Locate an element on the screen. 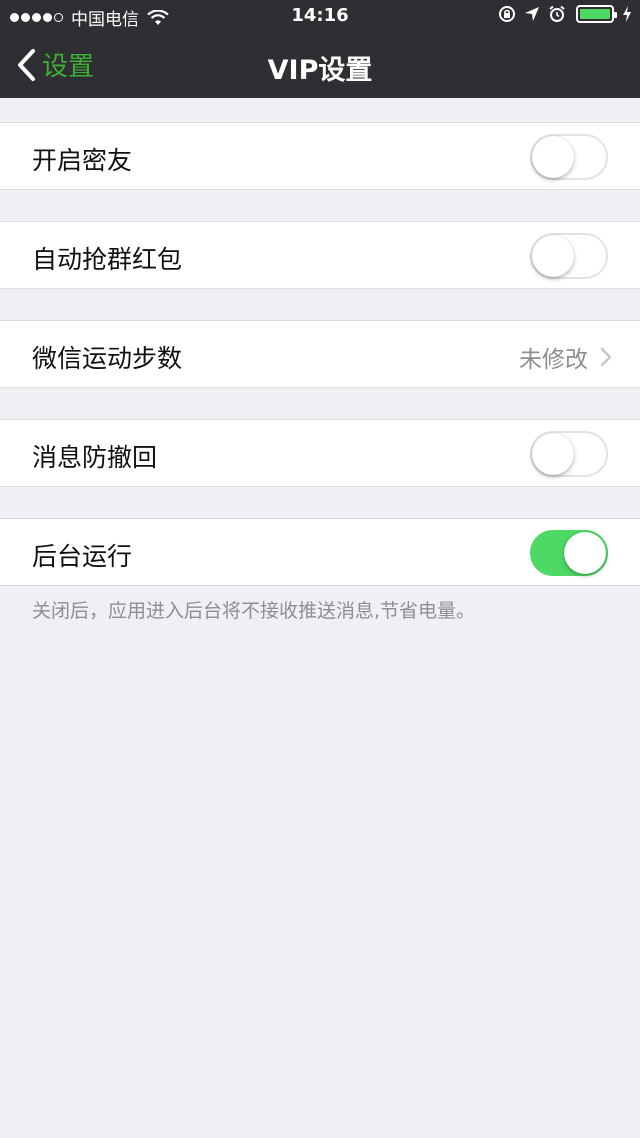 This screenshot has width=640, height=1138. chevron-right-icon is located at coordinates (606, 357).